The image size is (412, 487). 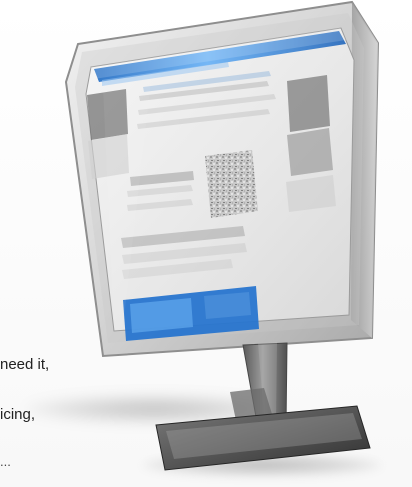 I want to click on caption-line-1: need it,, so click(x=25, y=364).